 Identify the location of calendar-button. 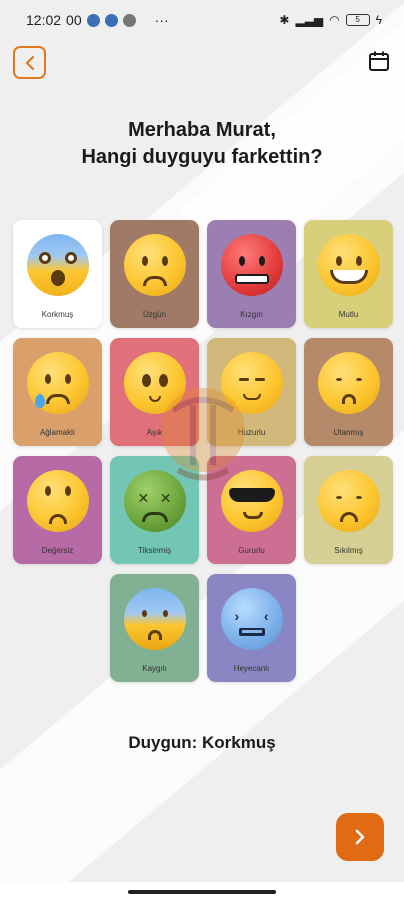
(379, 61).